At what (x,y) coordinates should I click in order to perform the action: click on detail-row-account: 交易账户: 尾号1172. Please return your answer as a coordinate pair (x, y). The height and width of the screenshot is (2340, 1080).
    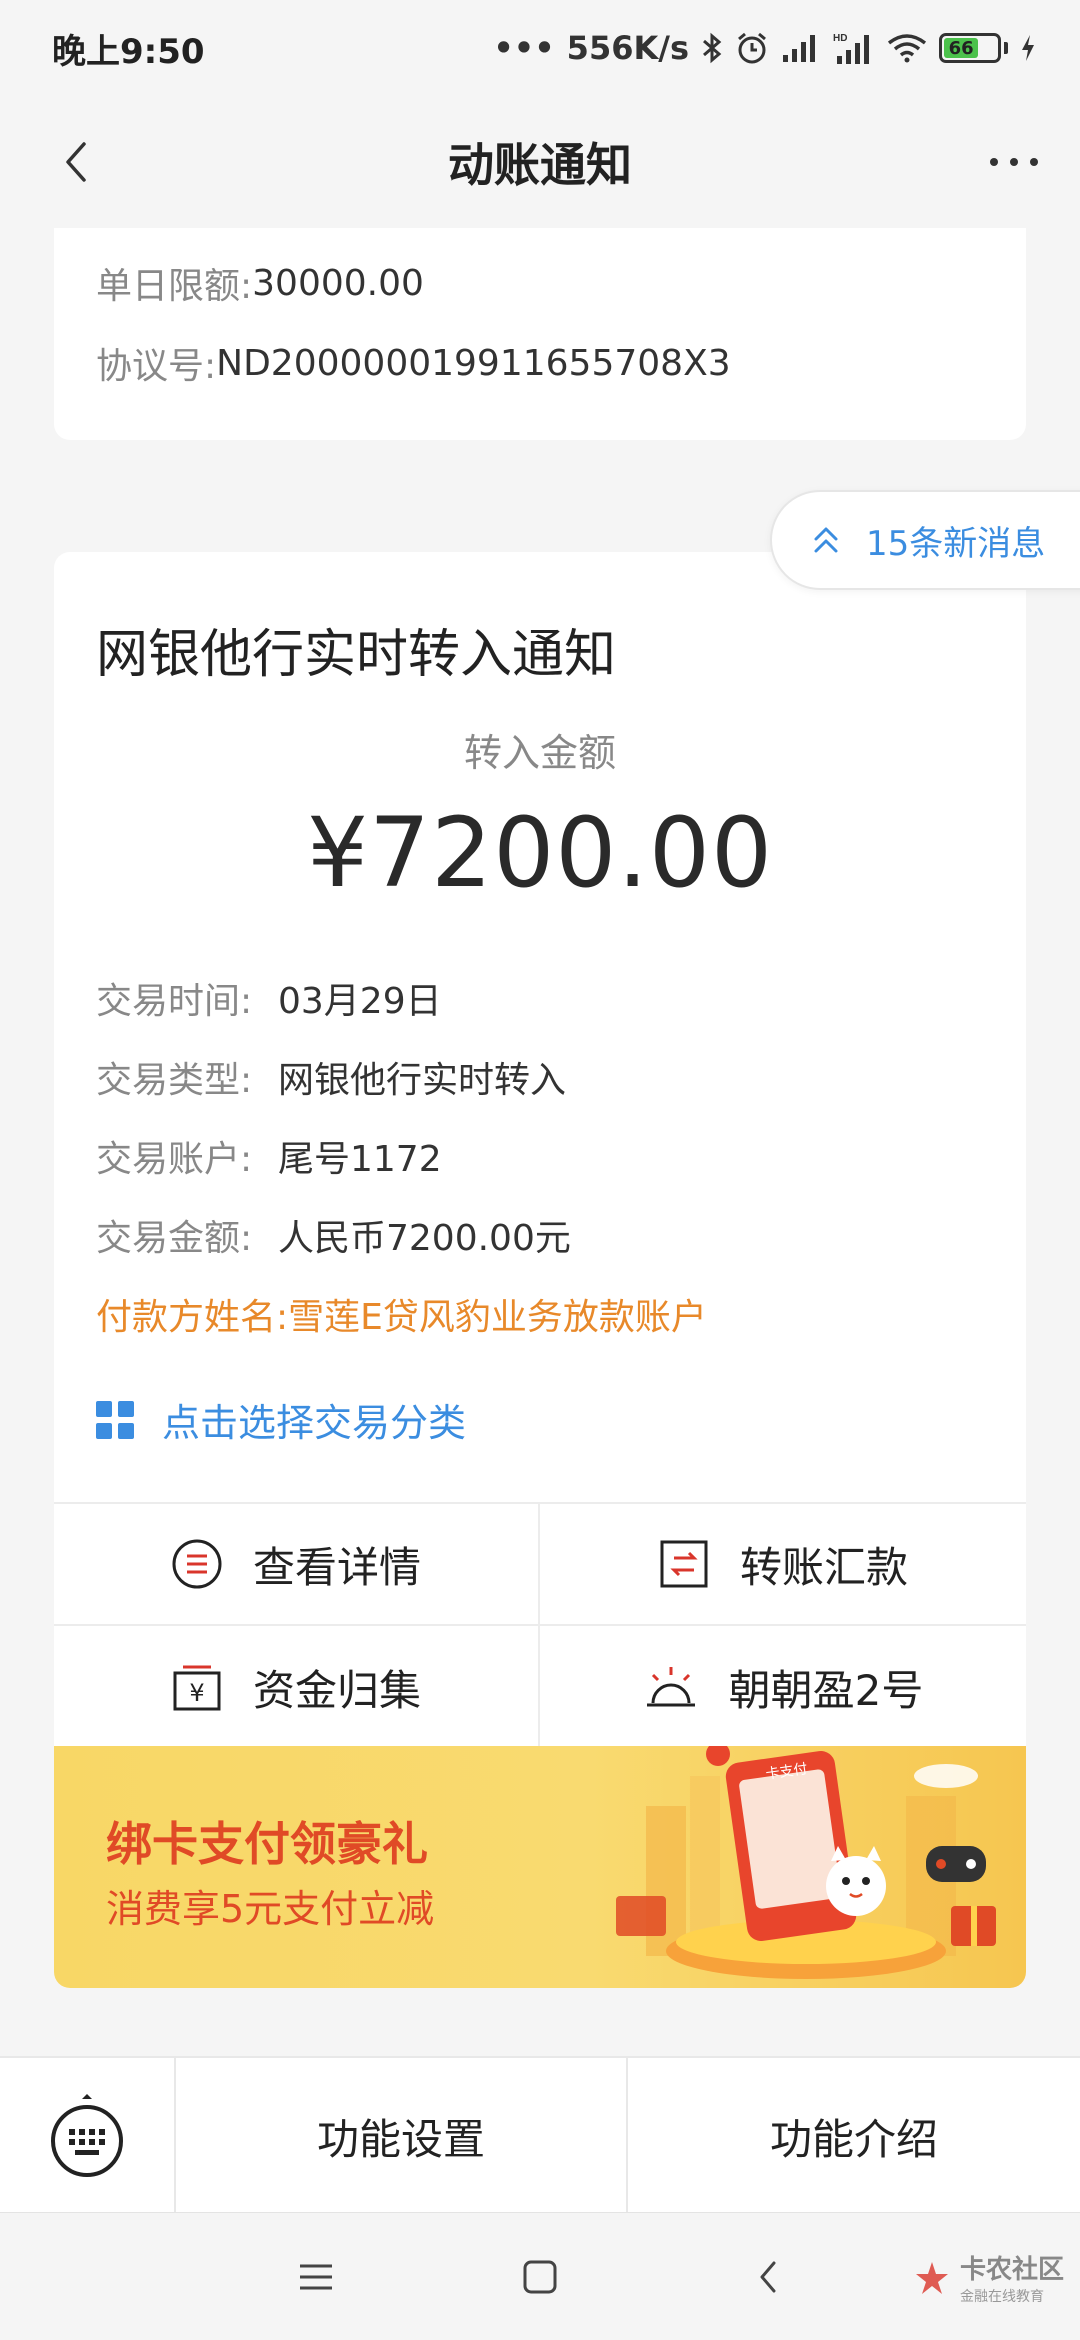
    Looking at the image, I should click on (269, 1159).